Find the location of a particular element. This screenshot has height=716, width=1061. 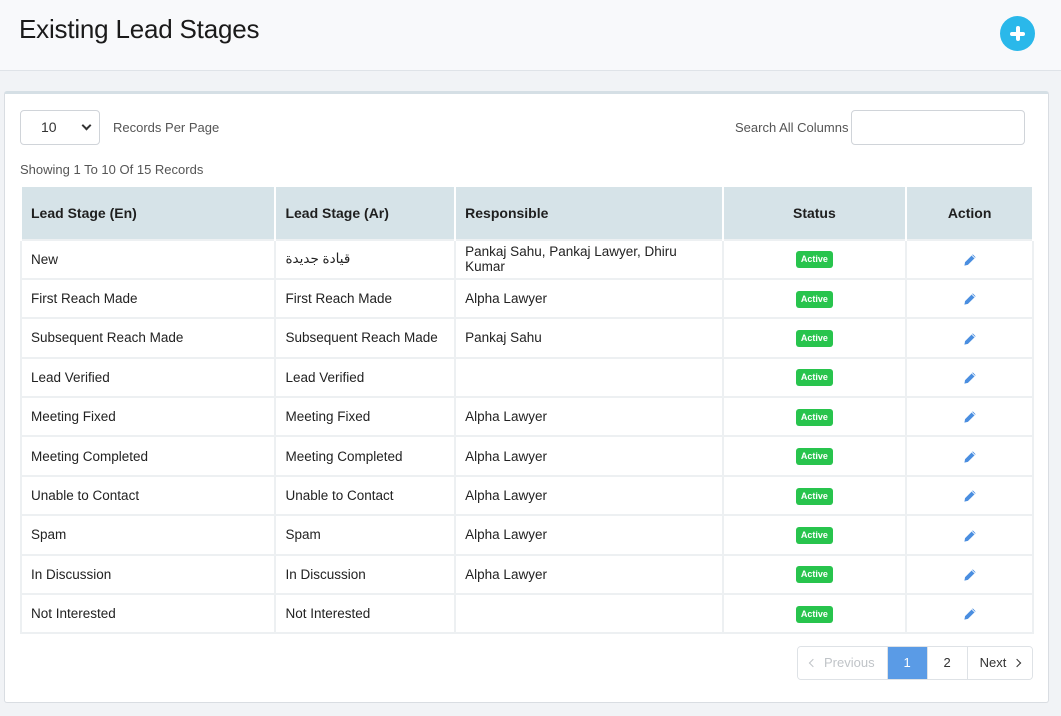

chevron-right-icon is located at coordinates (1017, 662).